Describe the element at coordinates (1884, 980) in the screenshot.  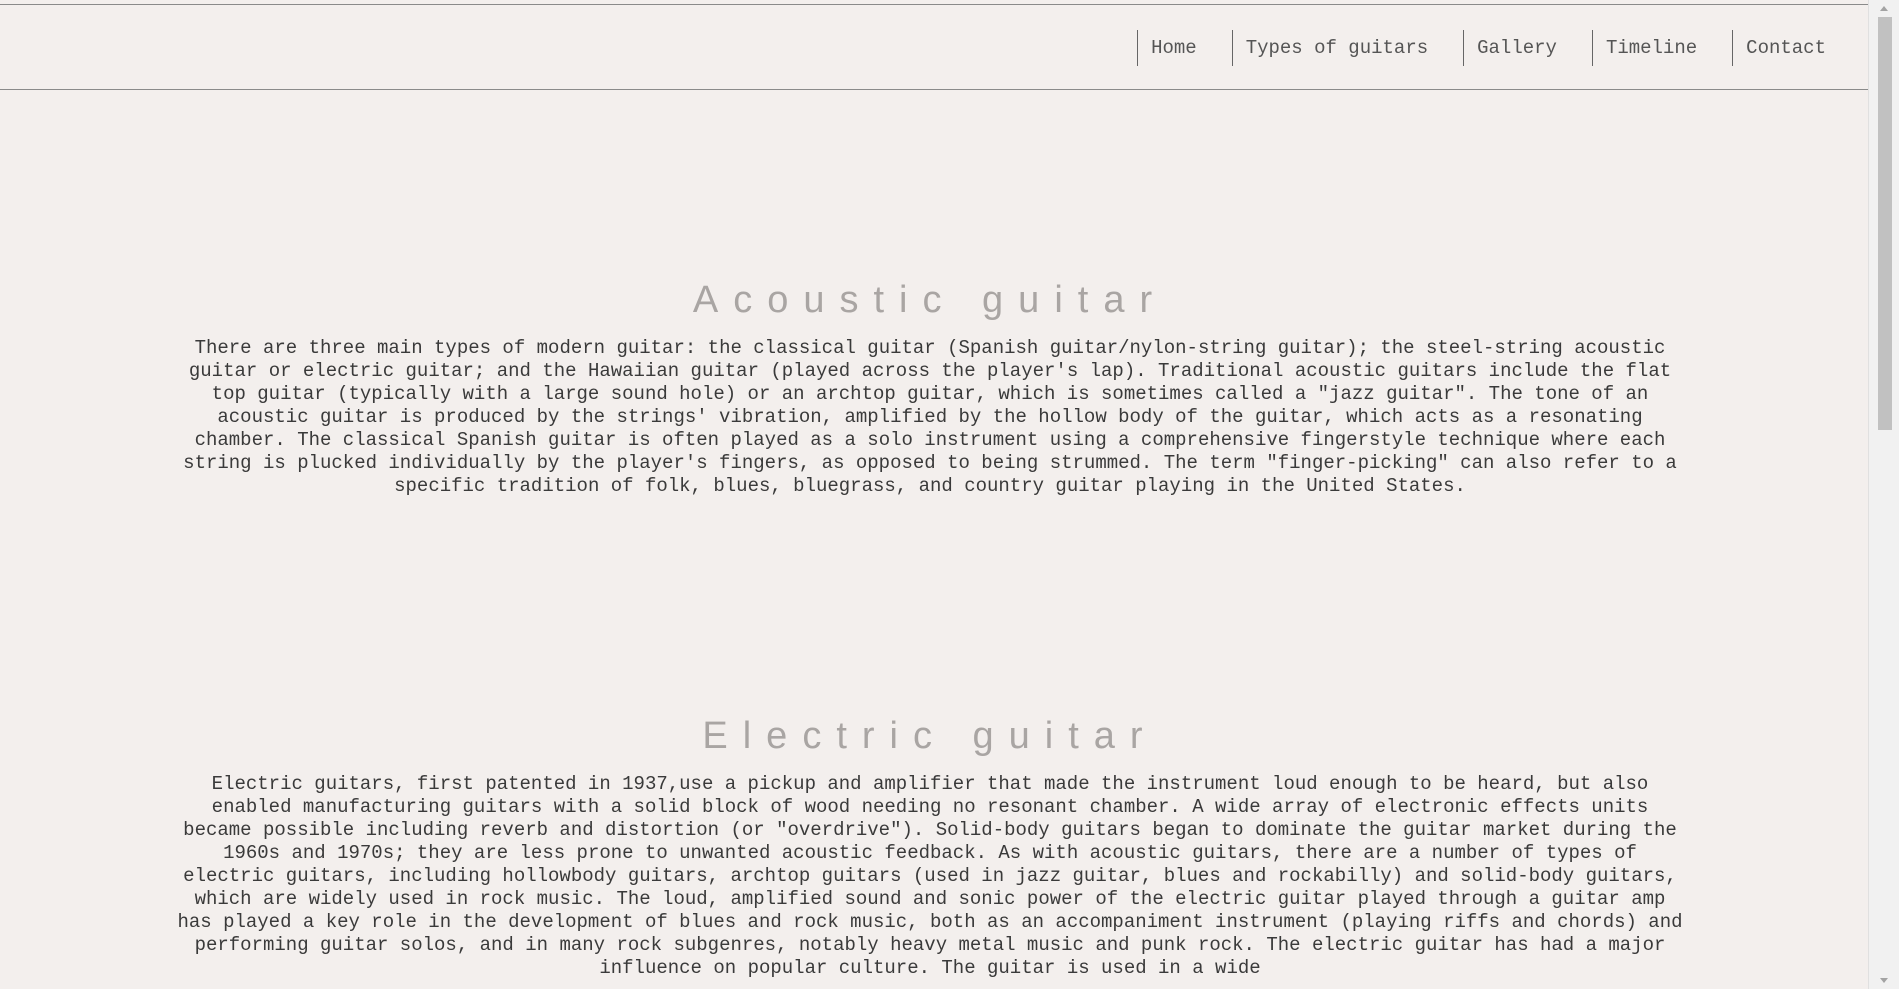
I see `scroll-down-arrow-icon` at that location.